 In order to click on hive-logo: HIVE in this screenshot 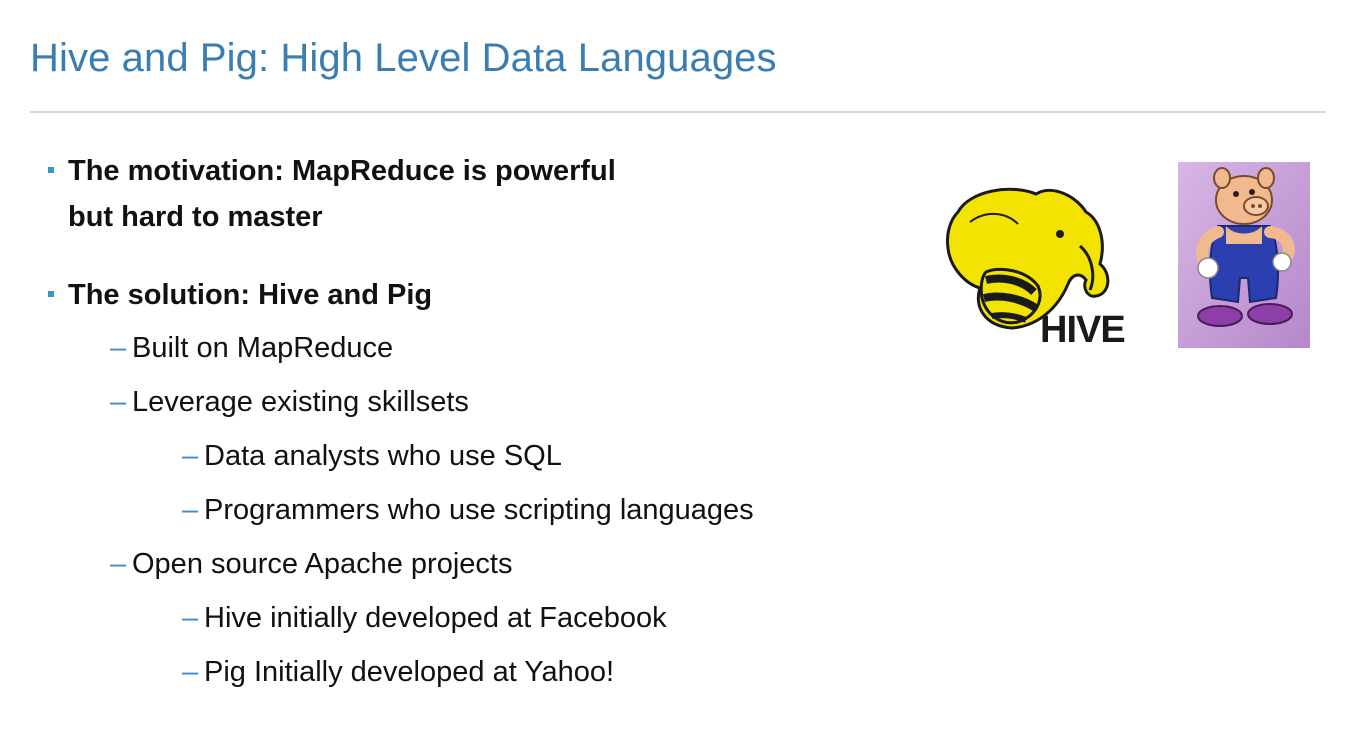, I will do `click(1036, 269)`.